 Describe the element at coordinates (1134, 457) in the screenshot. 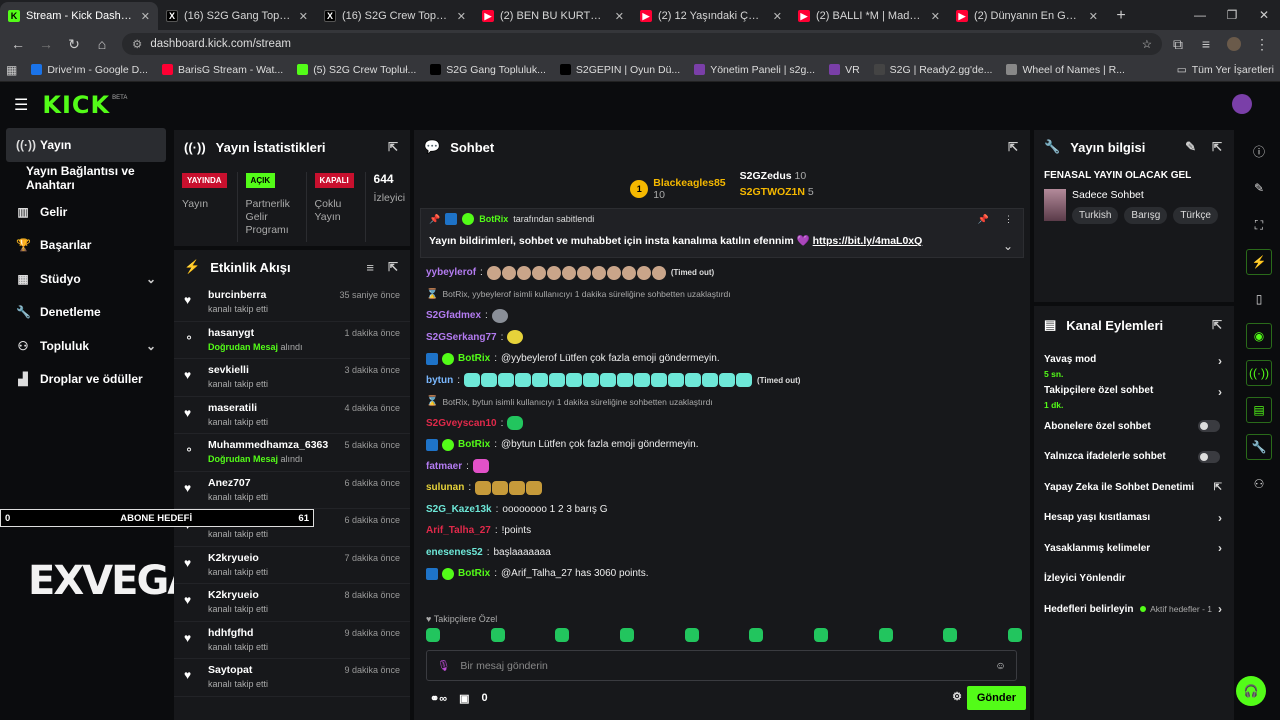

I see `channel-action-item: Yalnızca ifadelerle sohbet` at that location.